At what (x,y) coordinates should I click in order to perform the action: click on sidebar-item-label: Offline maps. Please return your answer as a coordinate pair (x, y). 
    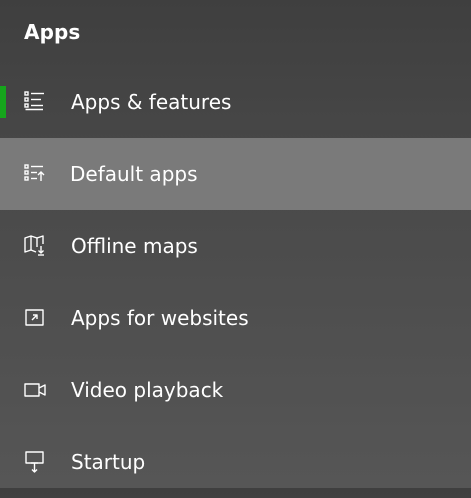
    Looking at the image, I should click on (134, 246).